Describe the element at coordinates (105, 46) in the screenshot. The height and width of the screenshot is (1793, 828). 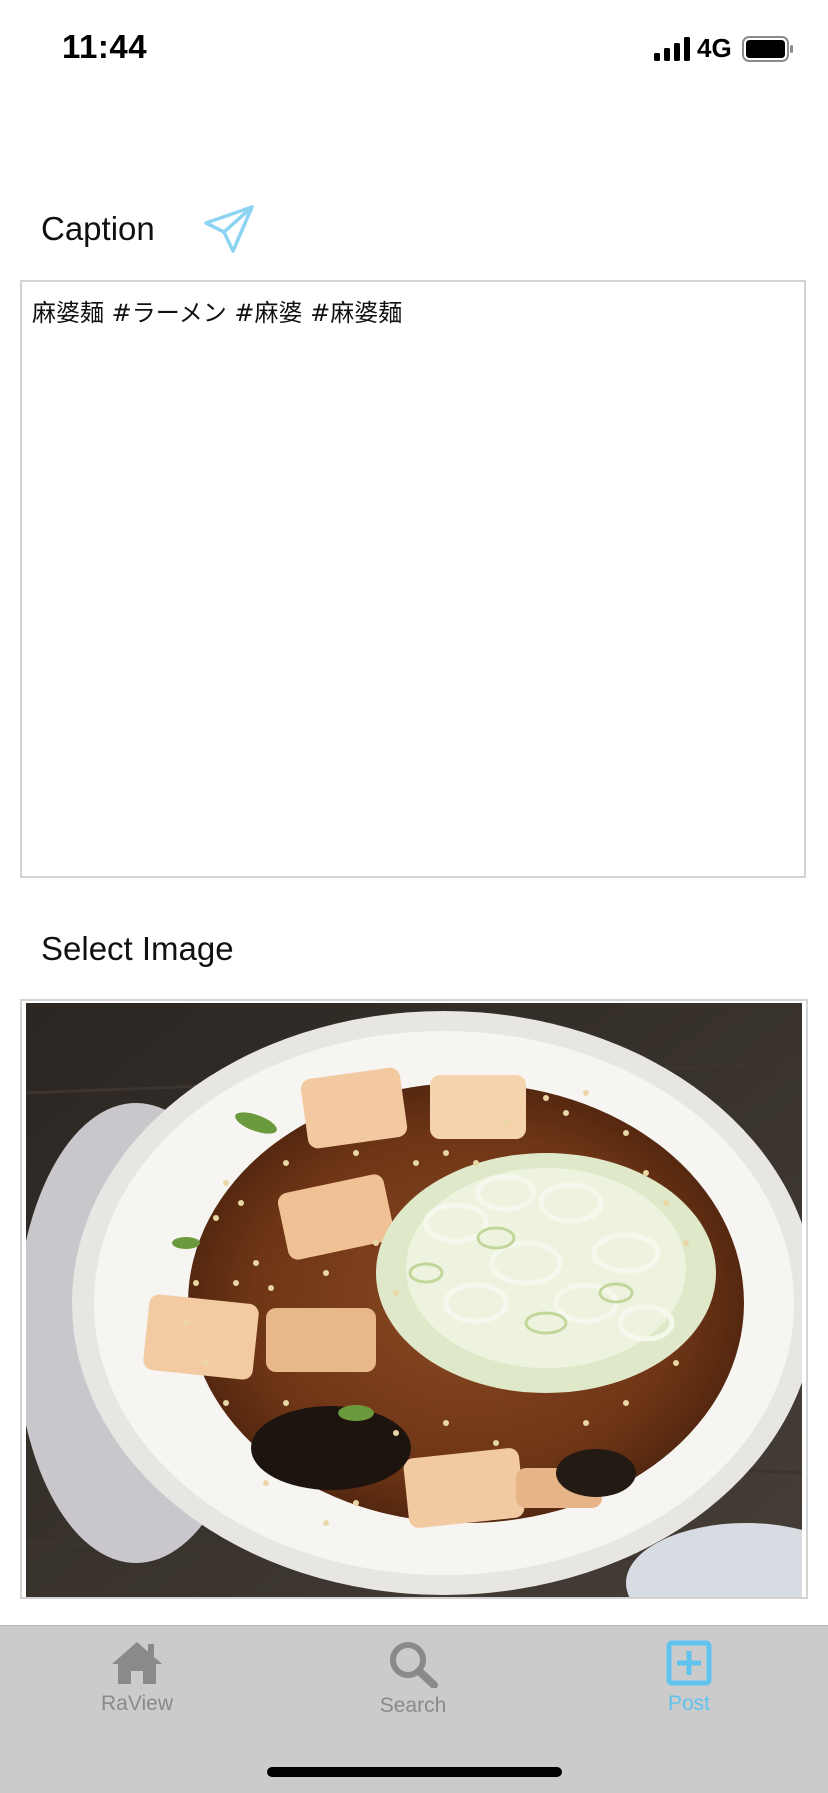
I see `status-time: 11:44` at that location.